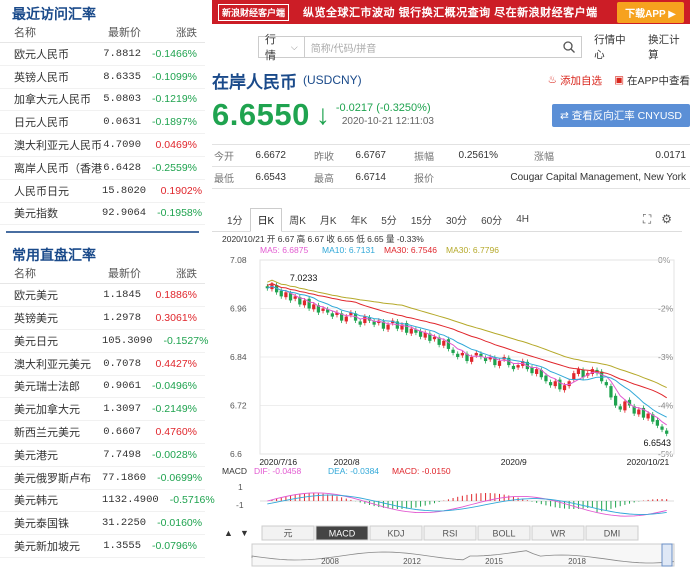  I want to click on exchange-calc-link: 换汇计算, so click(669, 47).